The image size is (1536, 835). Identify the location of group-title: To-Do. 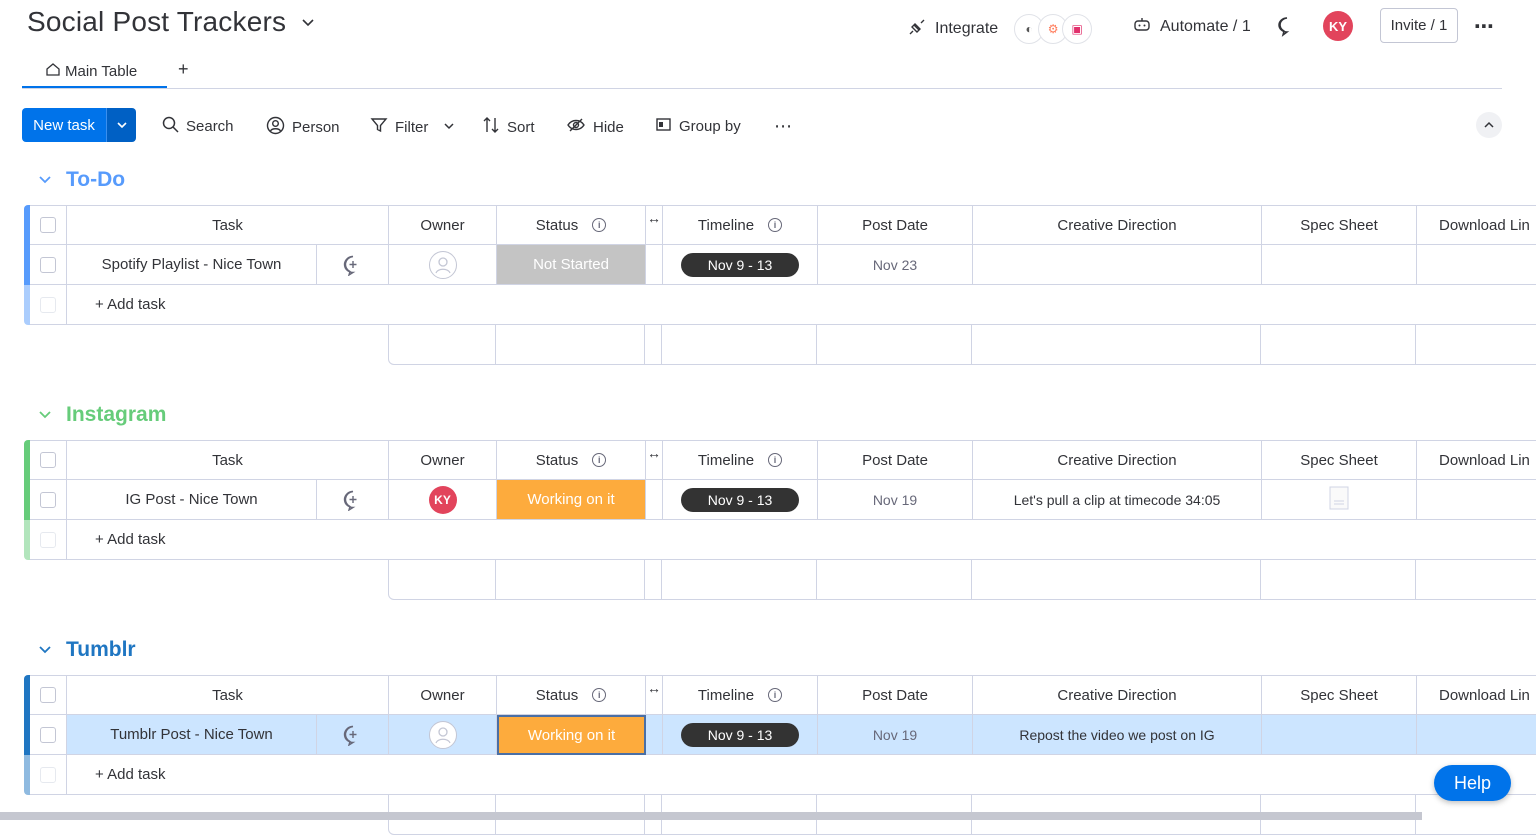
(95, 180).